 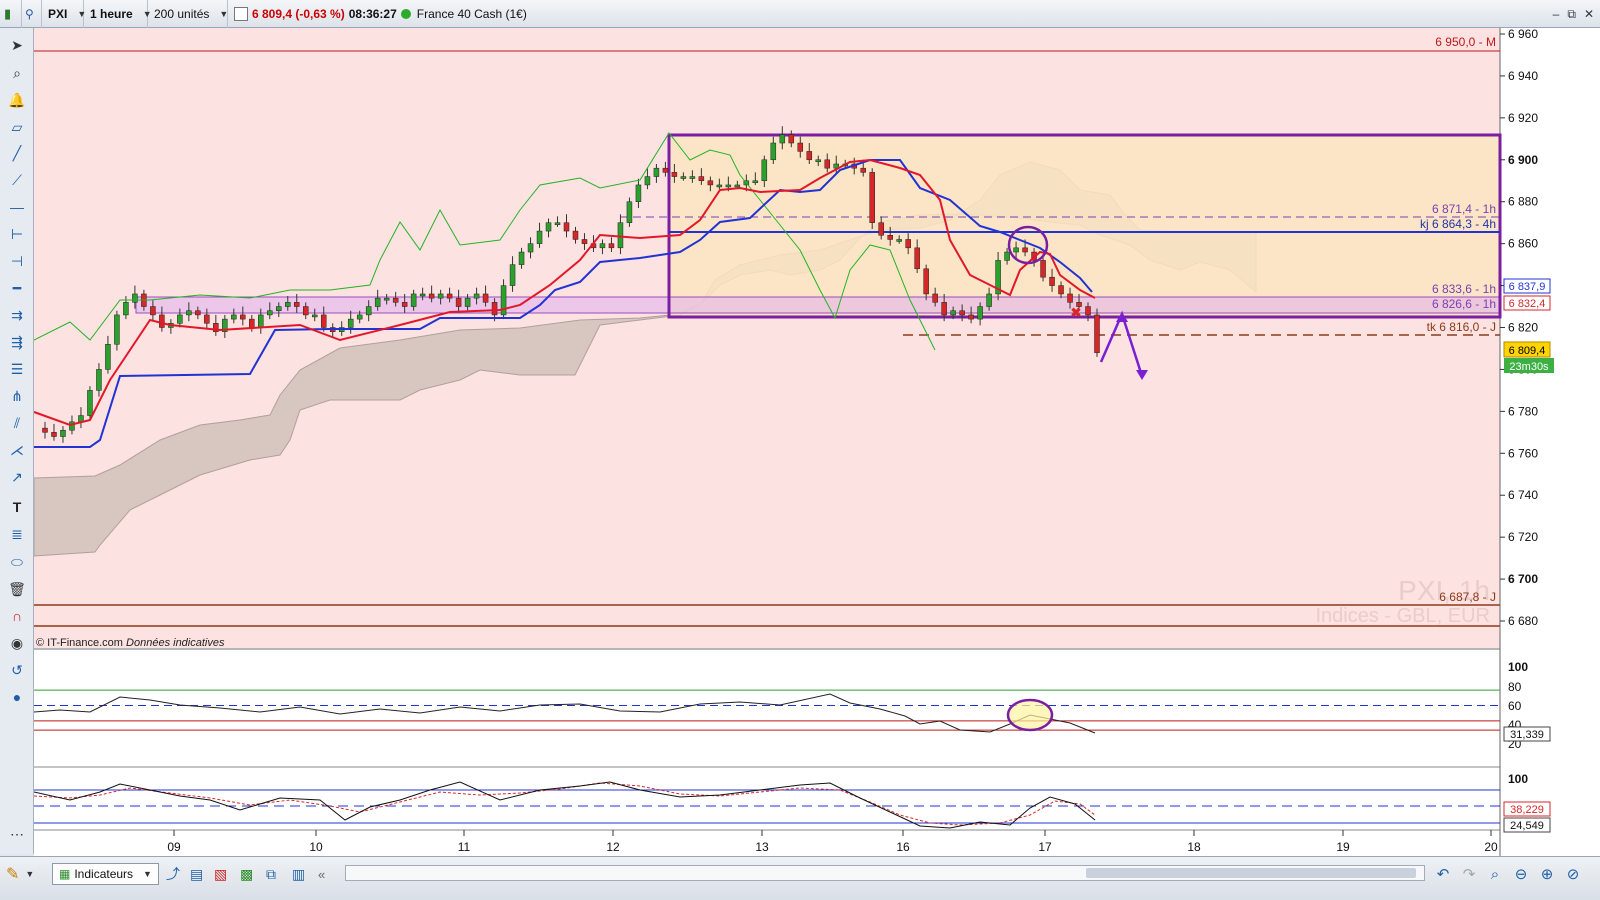 I want to click on units-select: 200 unités ▼, so click(x=188, y=14).